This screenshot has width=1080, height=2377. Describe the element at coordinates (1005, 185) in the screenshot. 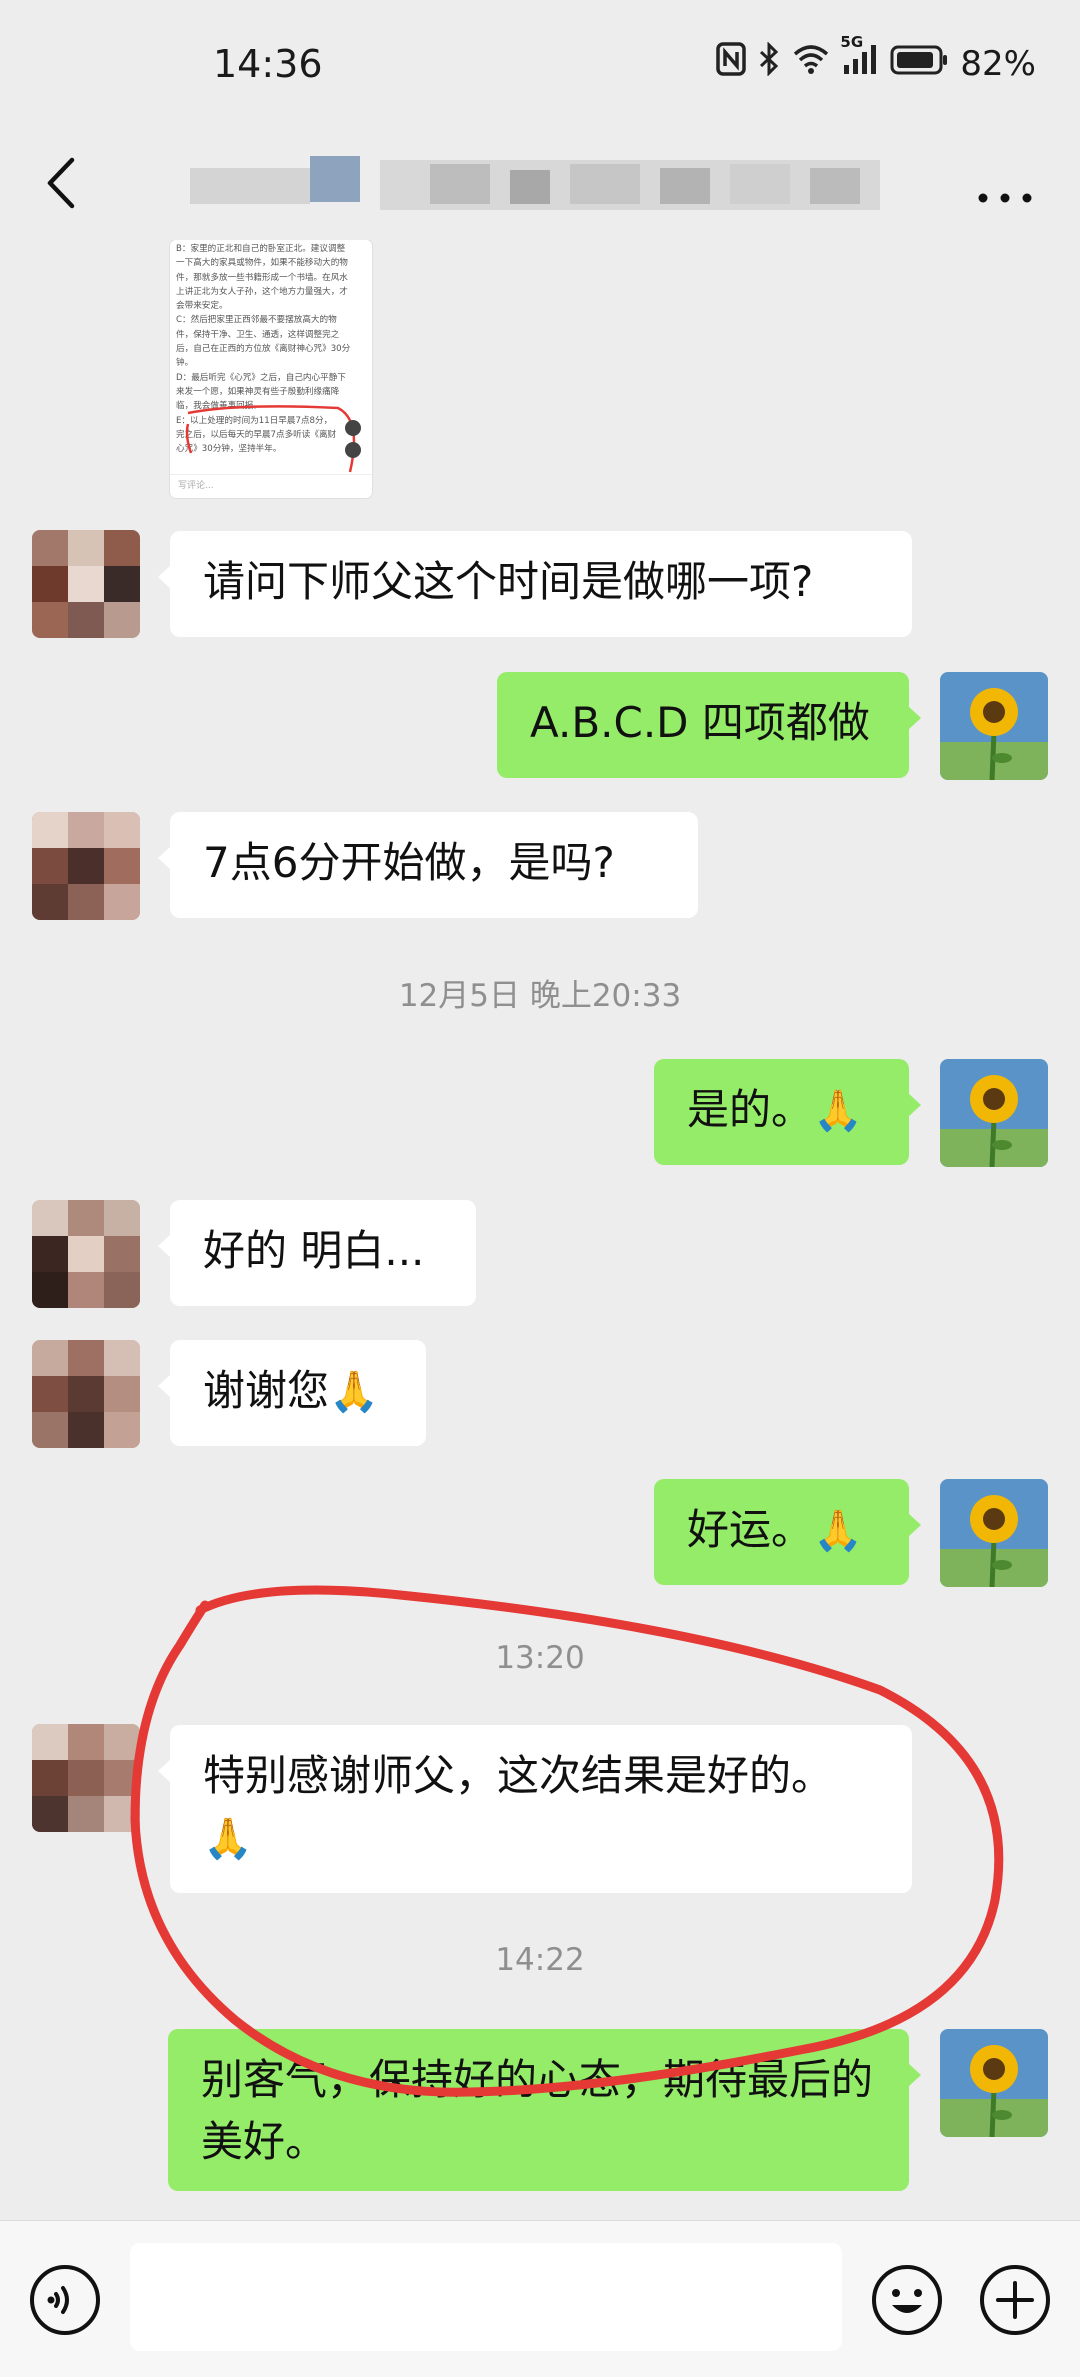

I see `more-button` at that location.